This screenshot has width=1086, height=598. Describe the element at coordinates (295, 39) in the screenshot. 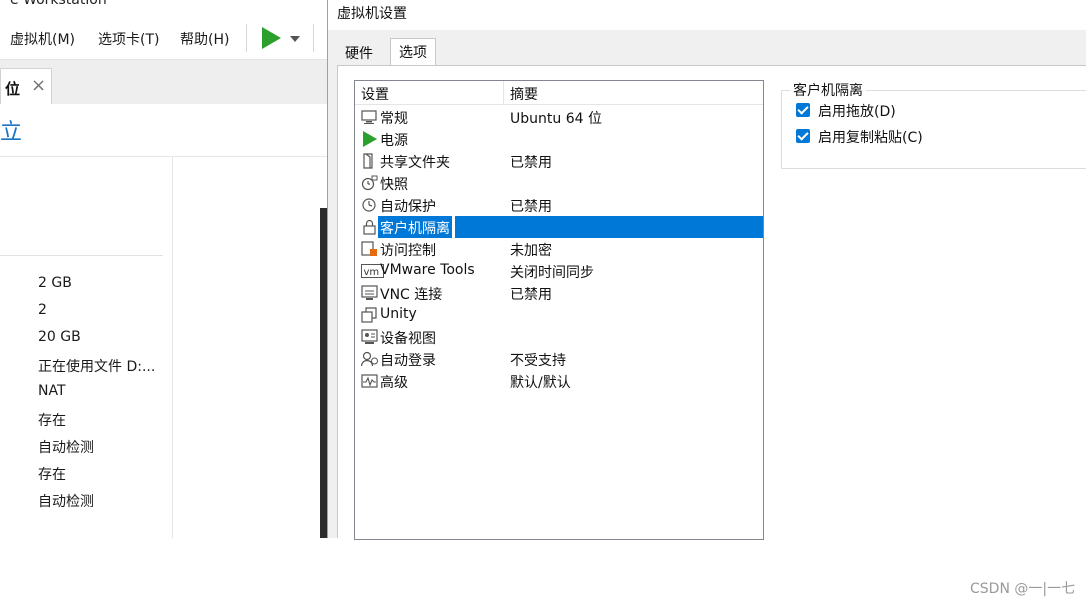

I see `chevron-down-icon` at that location.